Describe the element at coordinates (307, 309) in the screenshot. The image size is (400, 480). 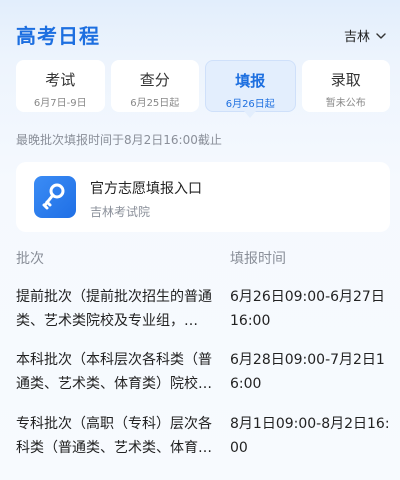
I see `time-cell: 6月26日09:00-6月27日16:00` at that location.